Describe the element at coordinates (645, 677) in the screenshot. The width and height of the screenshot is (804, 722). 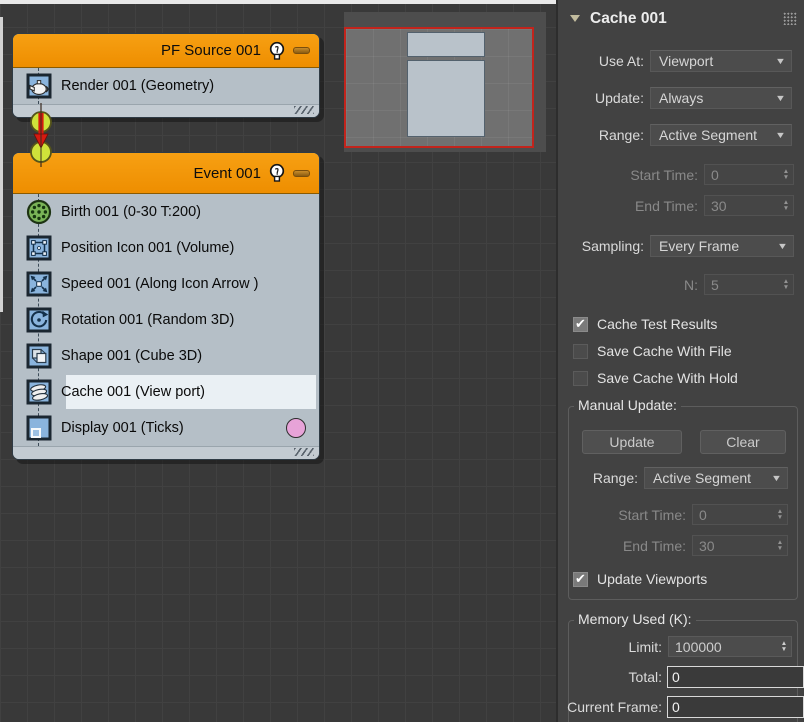
I see `total-label: Total:` at that location.